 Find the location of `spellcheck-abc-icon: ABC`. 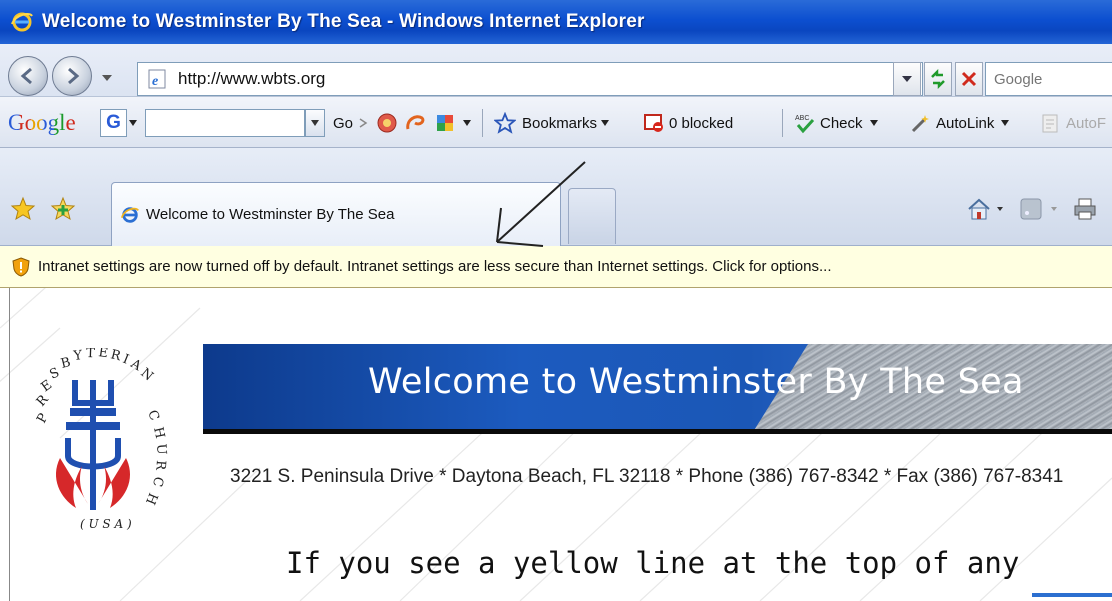

spellcheck-abc-icon: ABC is located at coordinates (805, 124).